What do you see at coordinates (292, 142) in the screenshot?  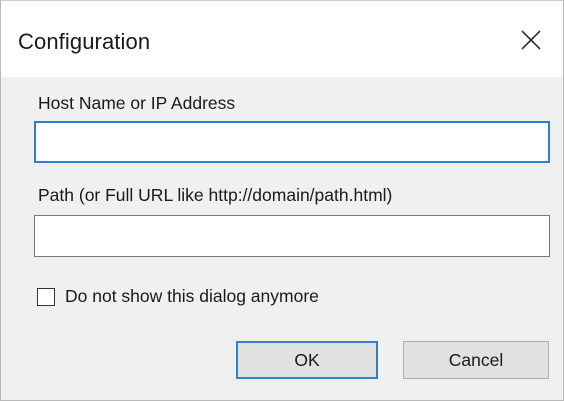 I see `host-input` at bounding box center [292, 142].